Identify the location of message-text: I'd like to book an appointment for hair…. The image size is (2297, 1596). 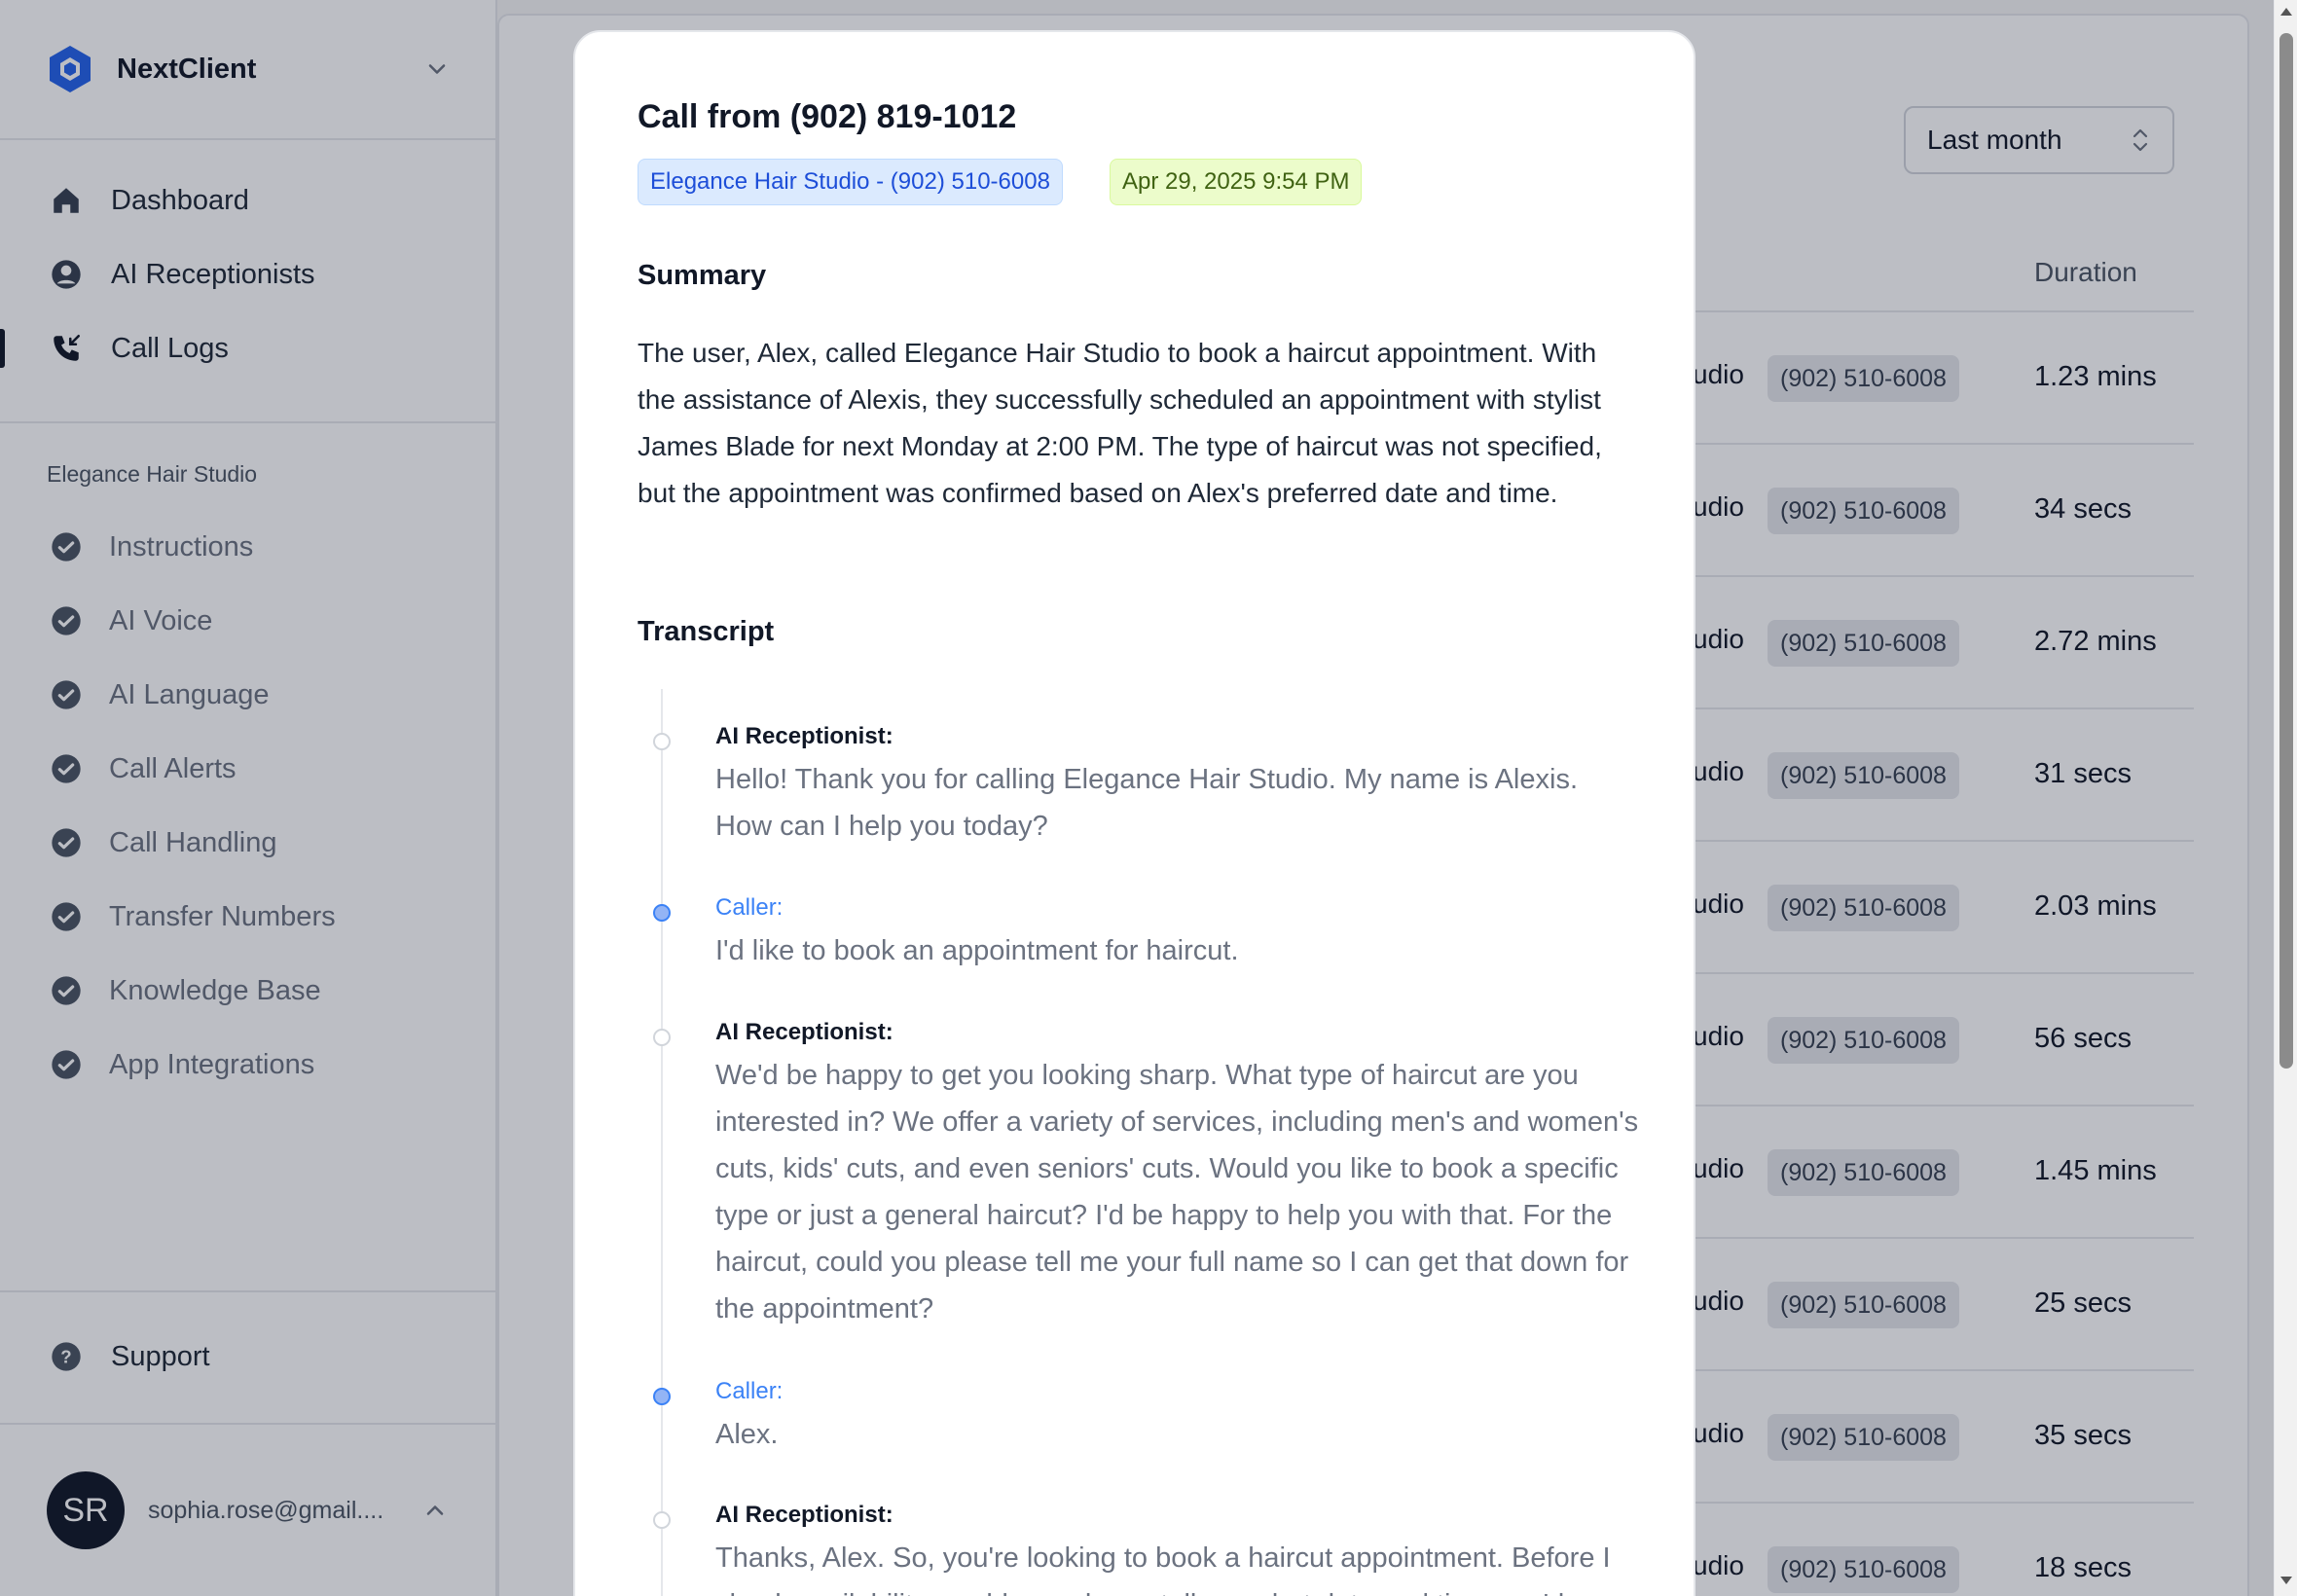
(977, 951).